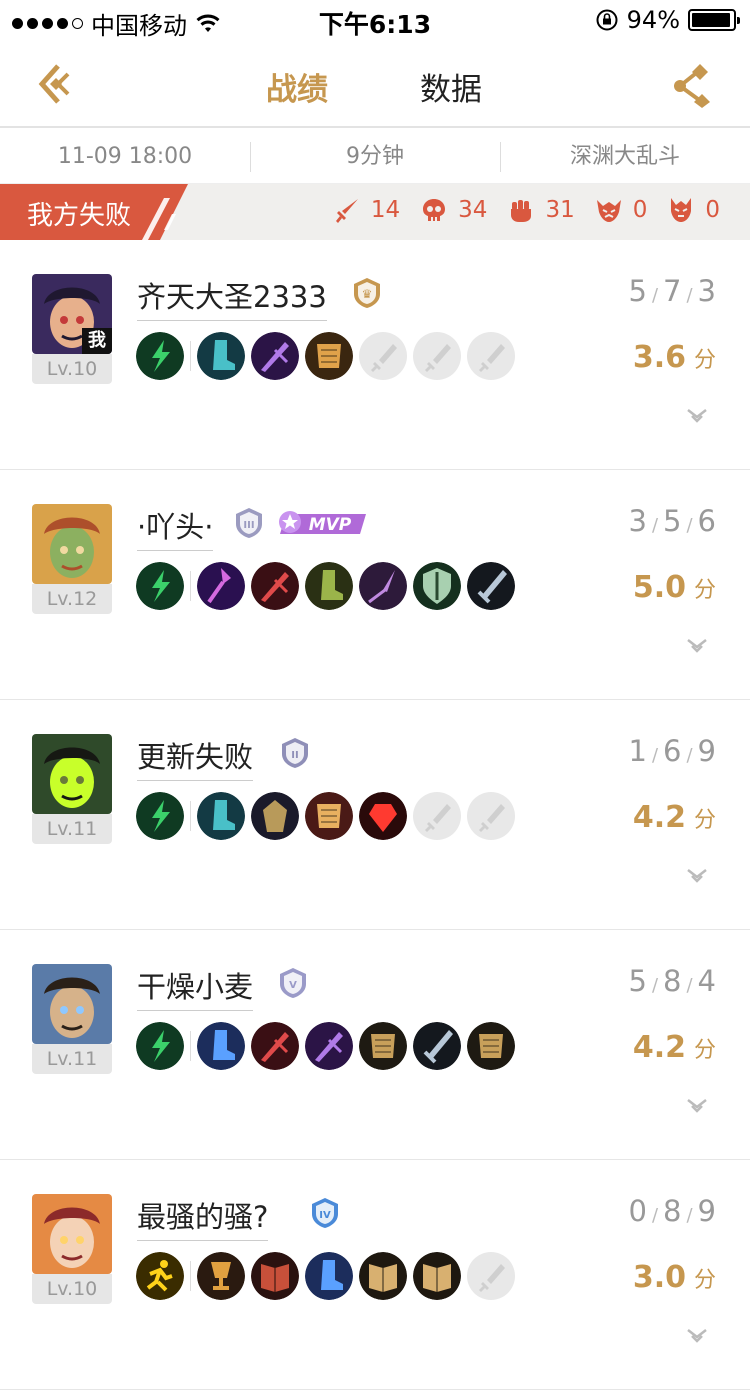 The height and width of the screenshot is (1390, 750). I want to click on item-red-book, so click(275, 1276).